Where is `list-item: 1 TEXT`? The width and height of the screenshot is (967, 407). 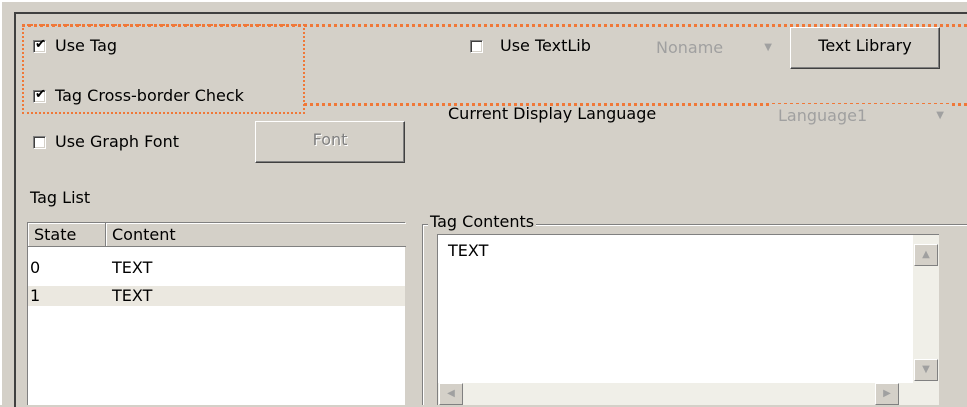 list-item: 1 TEXT is located at coordinates (216, 296).